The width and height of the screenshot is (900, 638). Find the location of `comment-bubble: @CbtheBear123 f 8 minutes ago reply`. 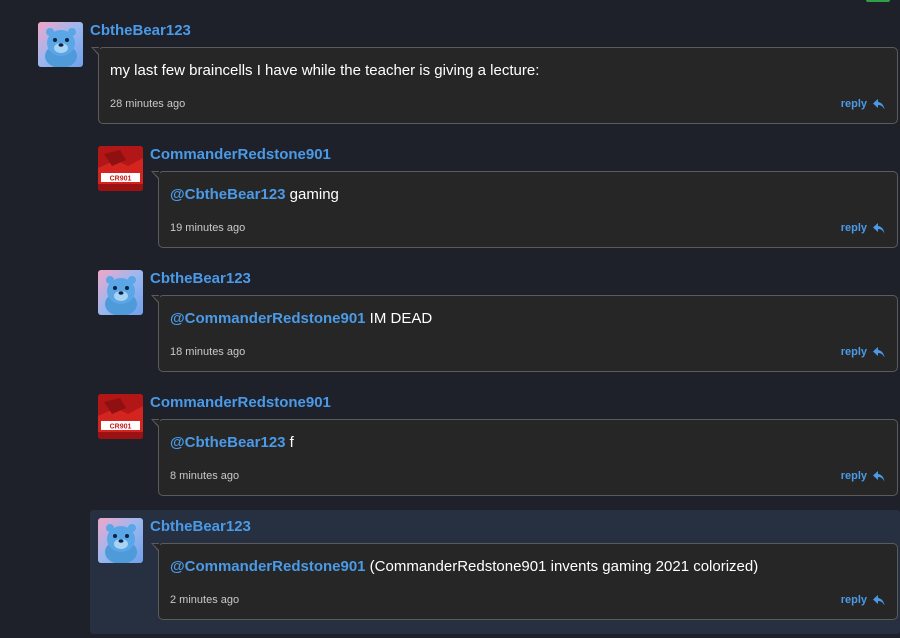

comment-bubble: @CbtheBear123 f 8 minutes ago reply is located at coordinates (524, 457).